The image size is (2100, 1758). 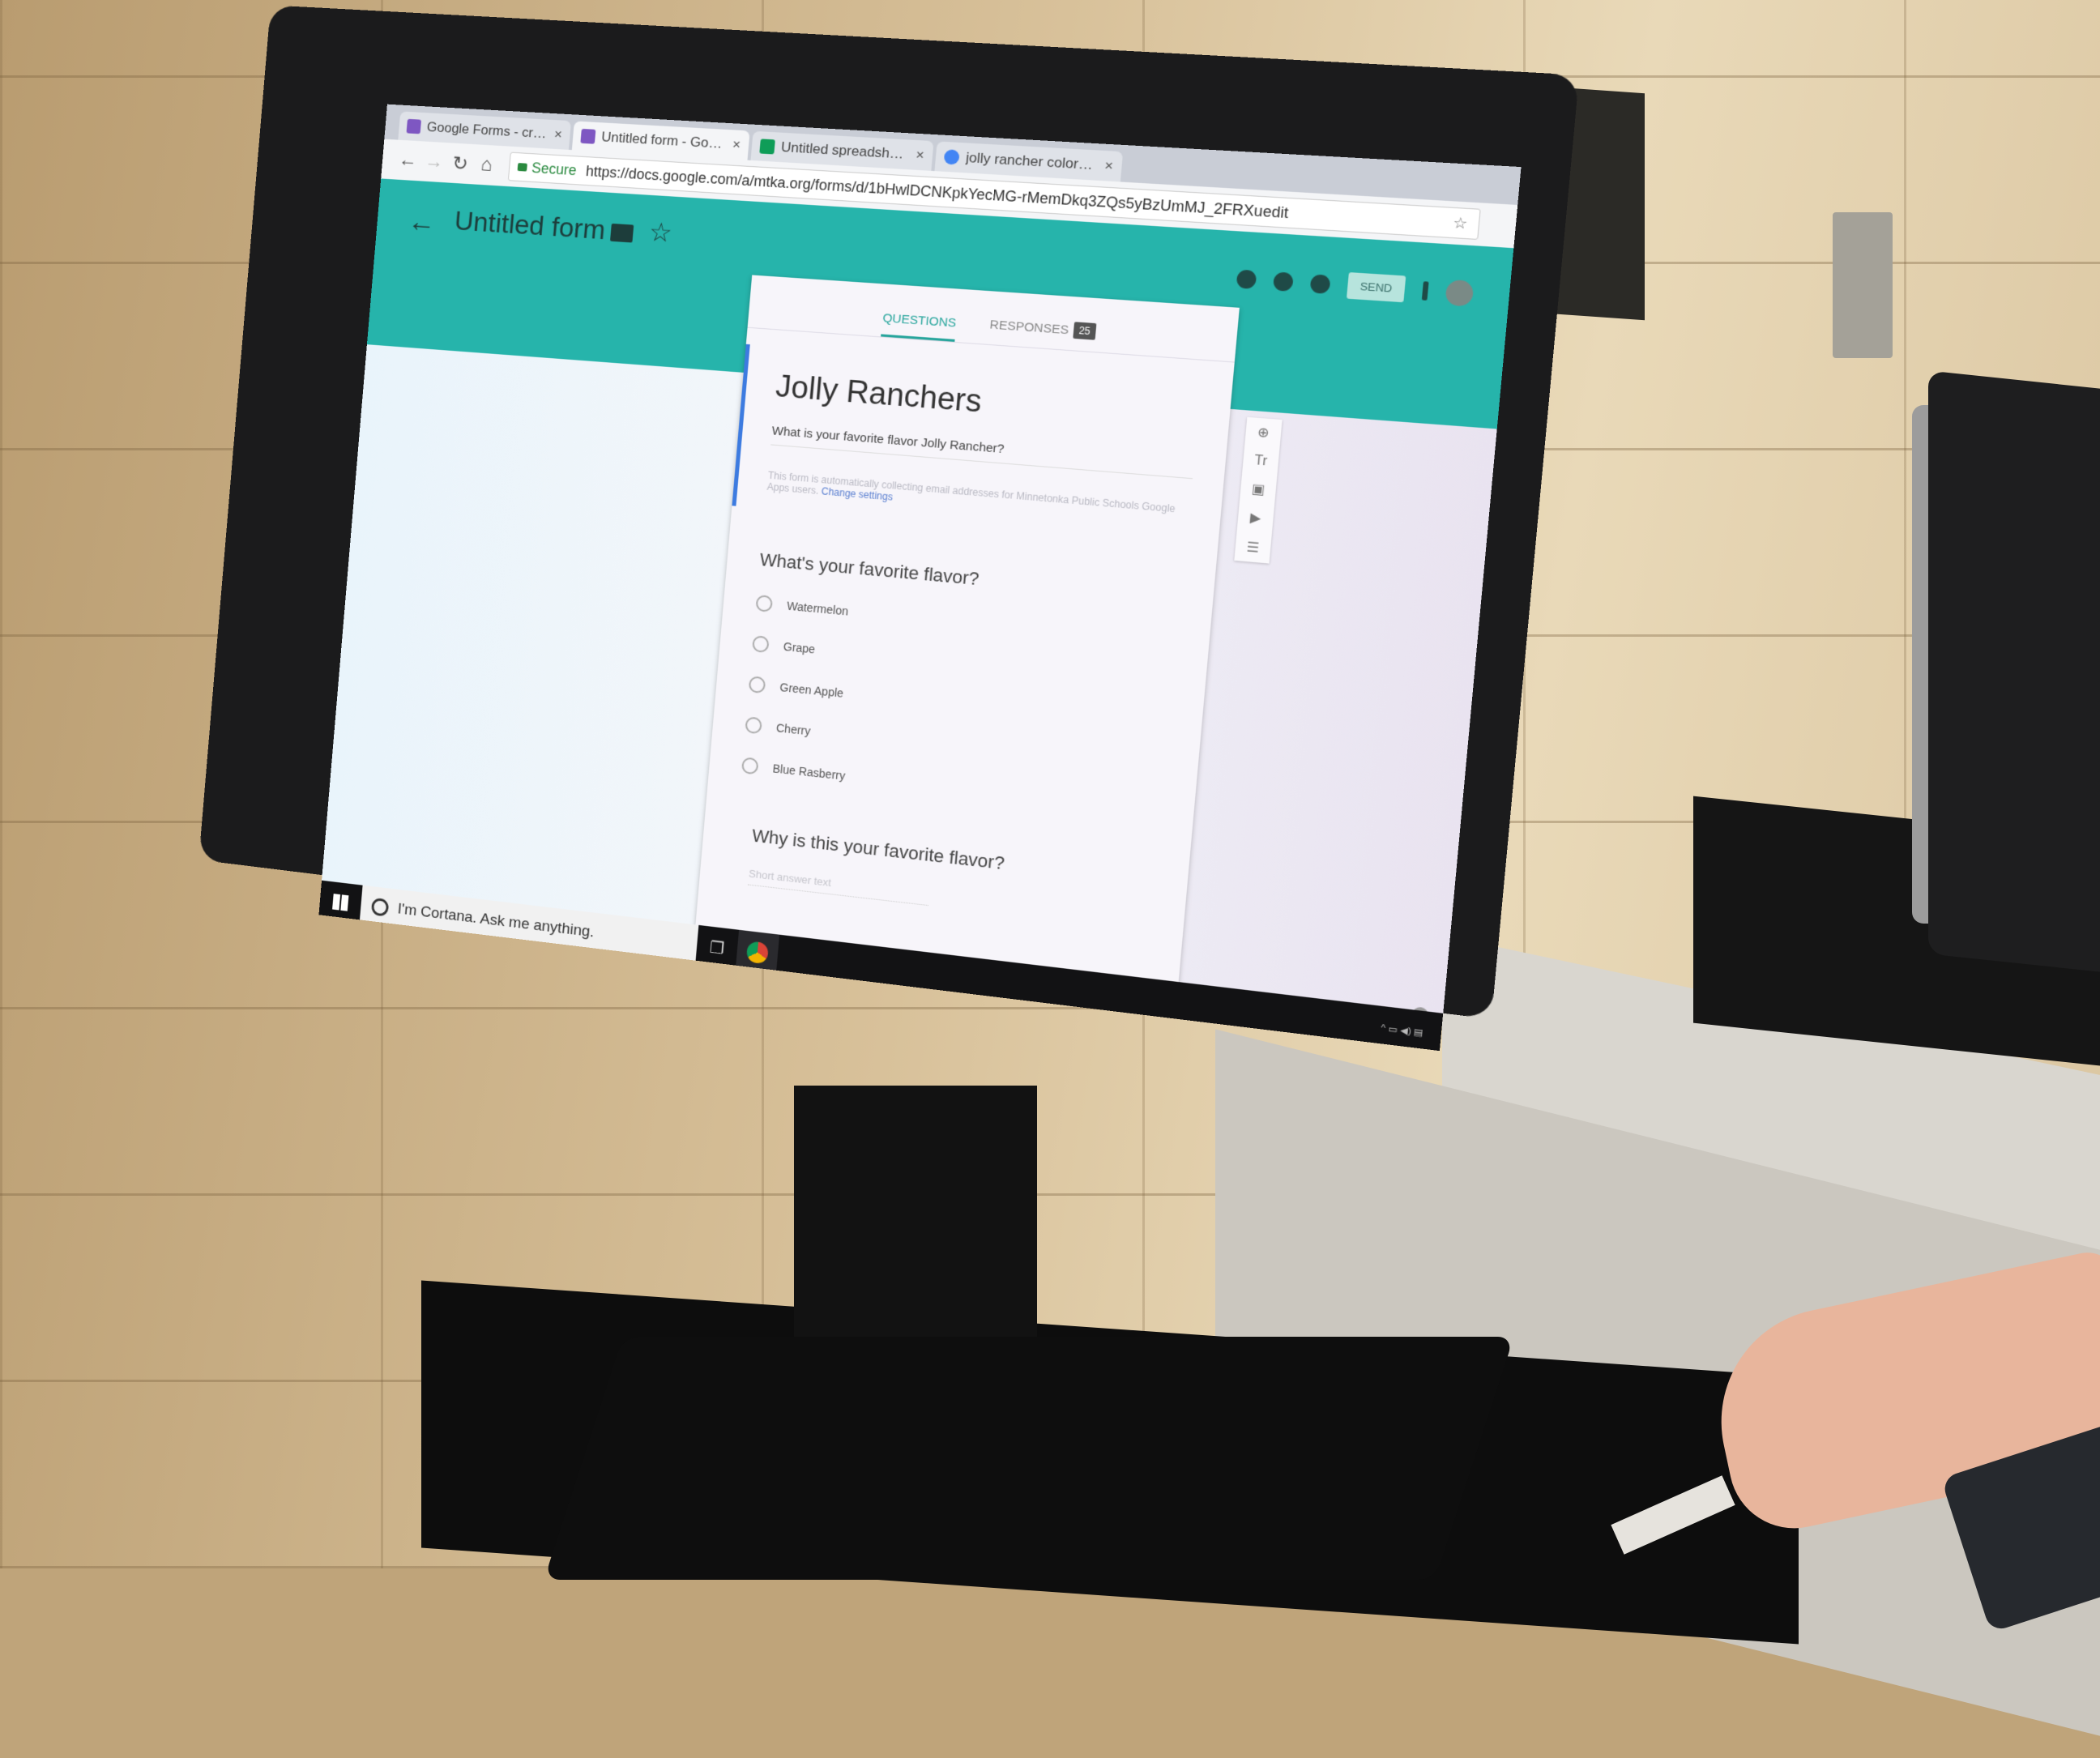 I want to click on settings-gear-icon, so click(x=1320, y=283).